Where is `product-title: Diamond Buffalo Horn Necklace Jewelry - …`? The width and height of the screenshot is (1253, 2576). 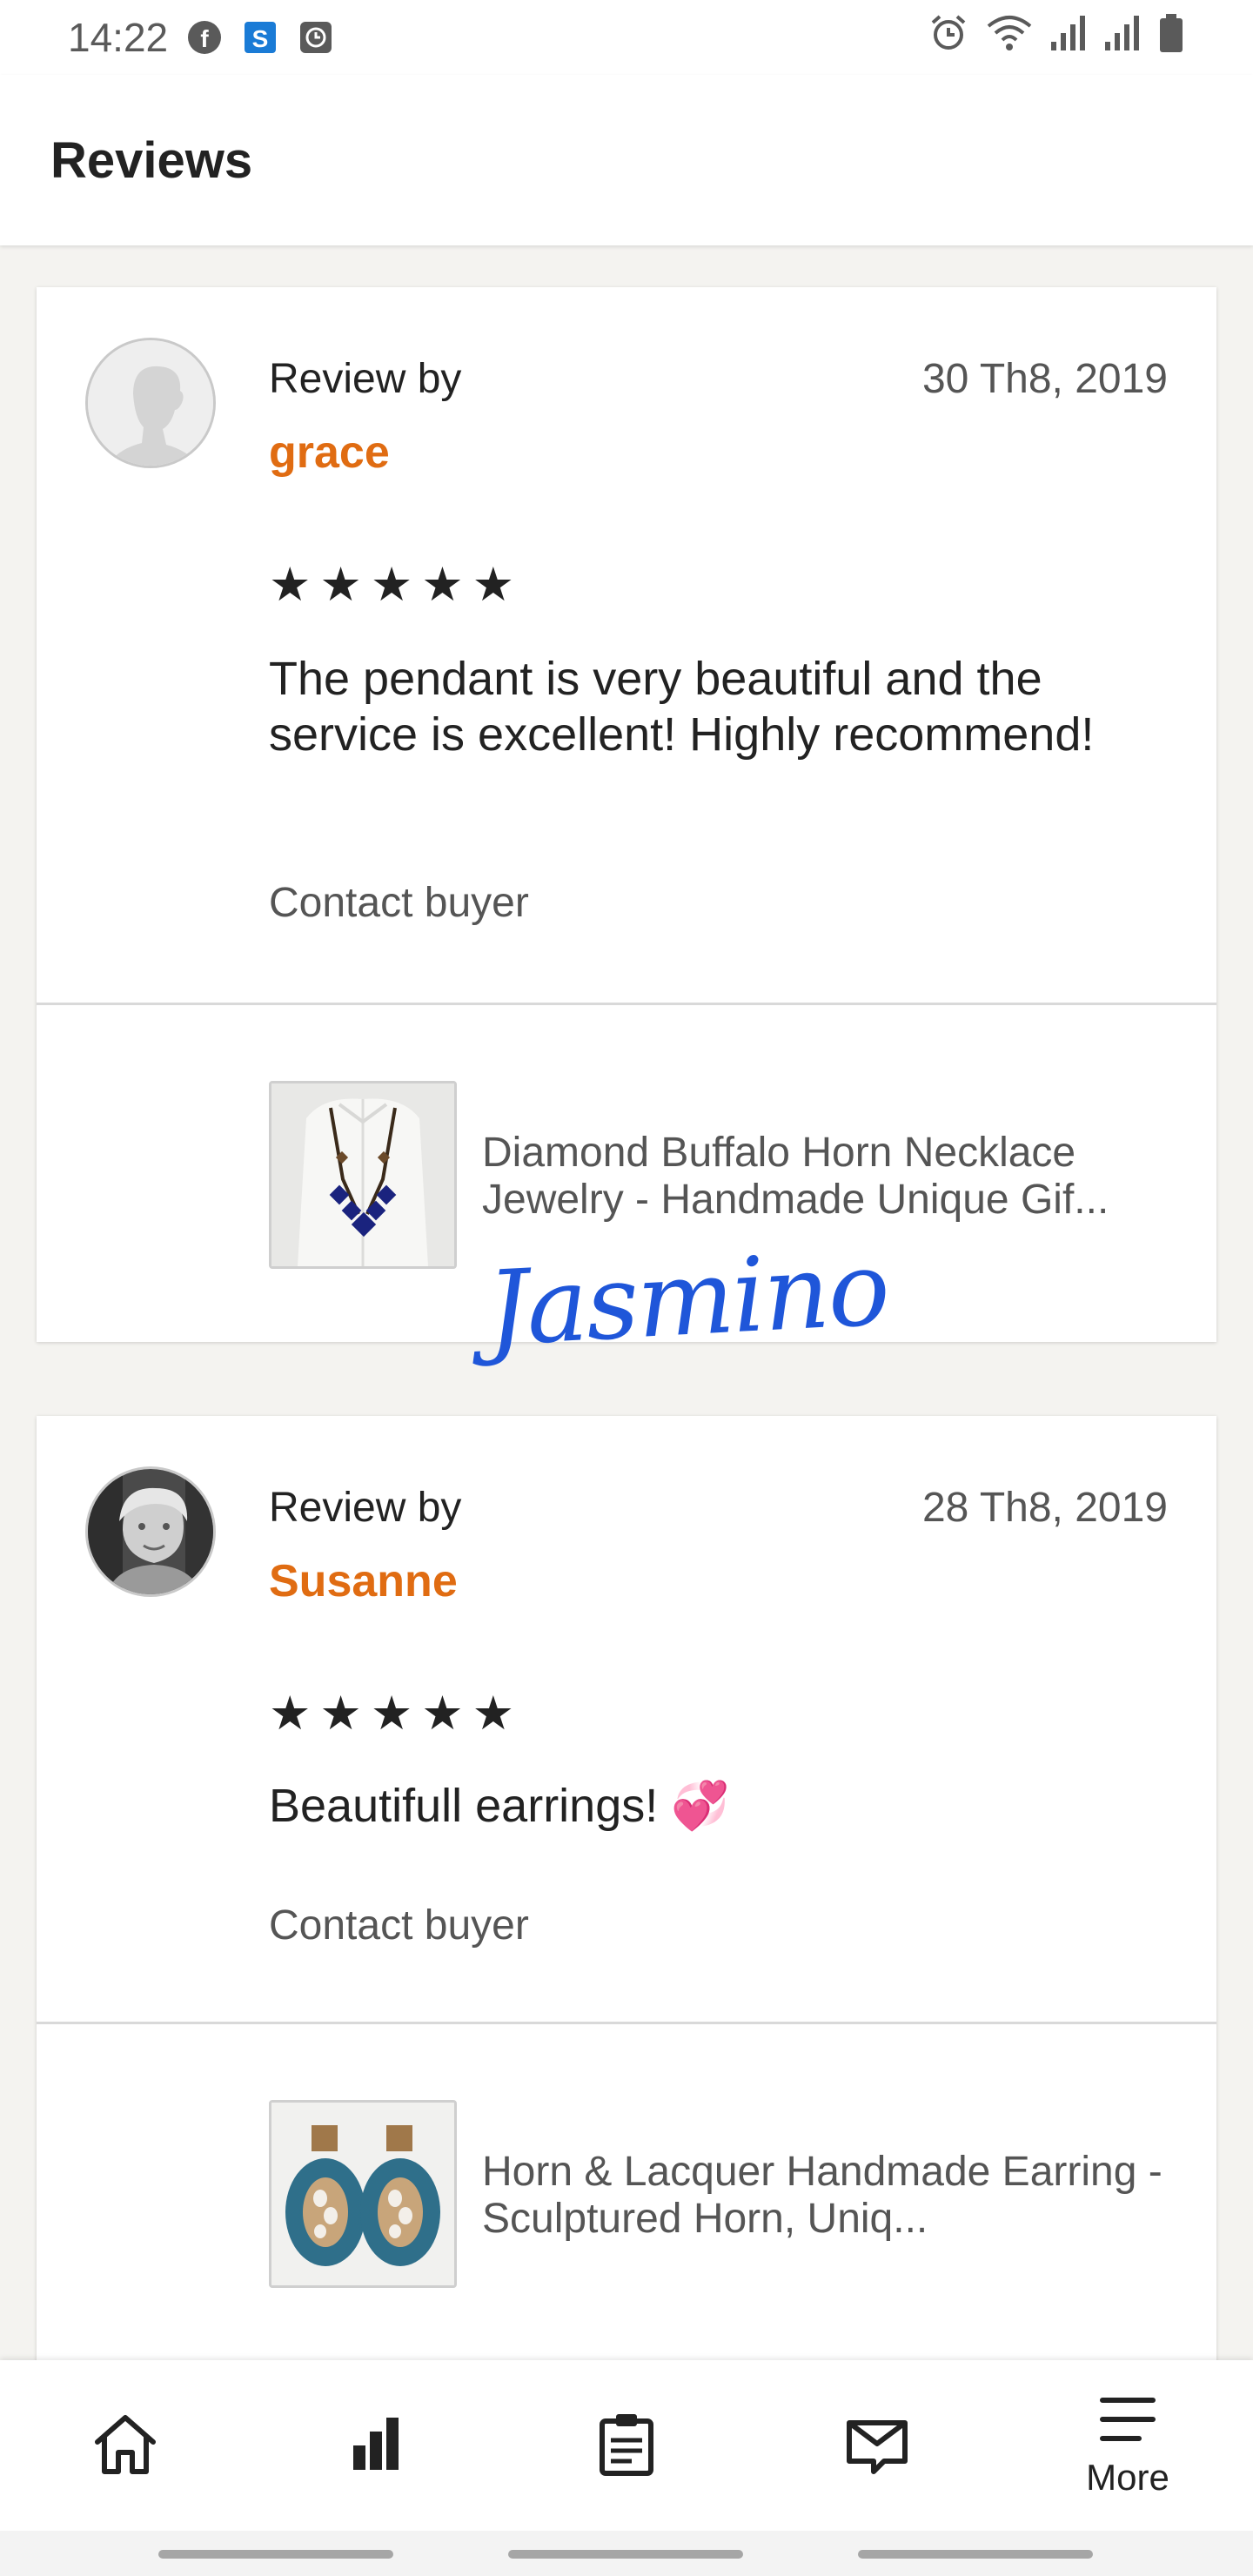 product-title: Diamond Buffalo Horn Necklace Jewelry - … is located at coordinates (825, 1177).